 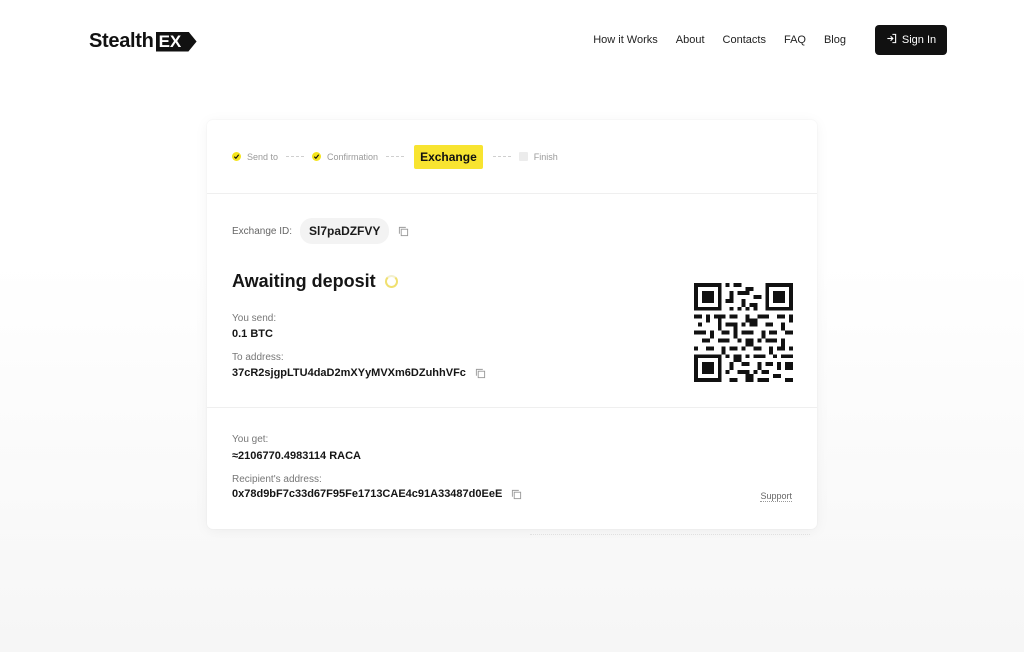 What do you see at coordinates (512, 407) in the screenshot?
I see `section-divider` at bounding box center [512, 407].